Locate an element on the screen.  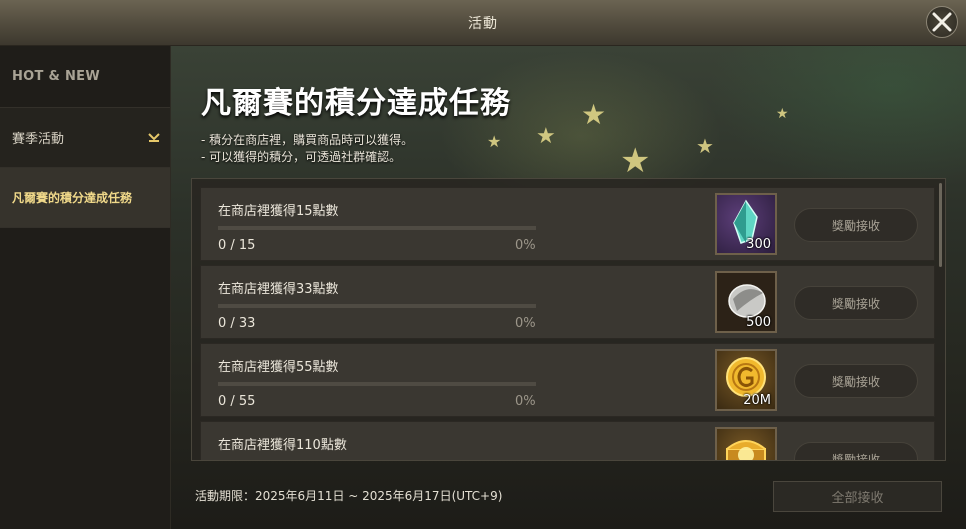
title-bar: 活動 is located at coordinates (483, 23).